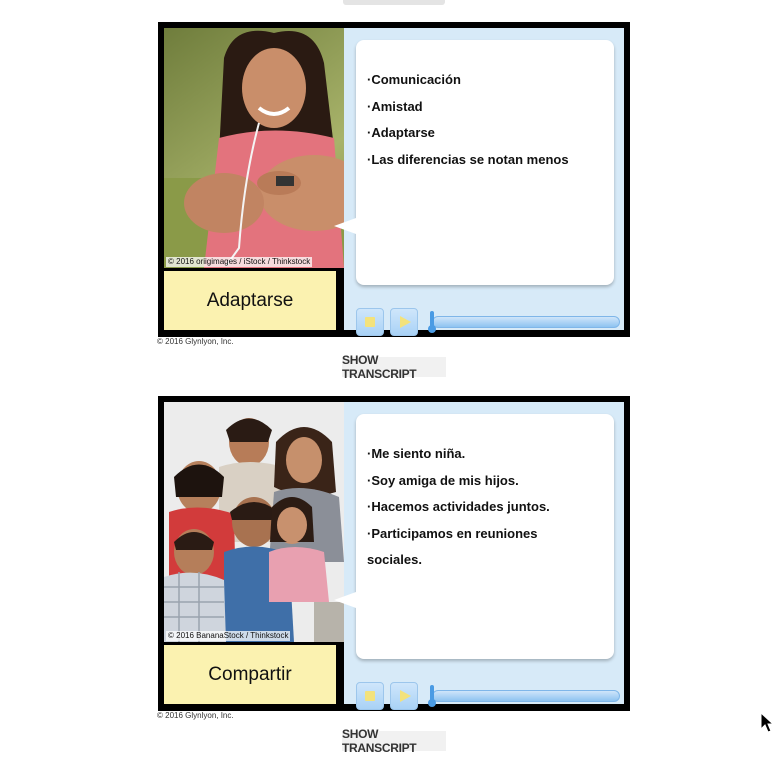 Image resolution: width=784 pixels, height=768 pixels. Describe the element at coordinates (458, 506) in the screenshot. I see `bullet-item: ·Hacemos actividades juntos.` at that location.